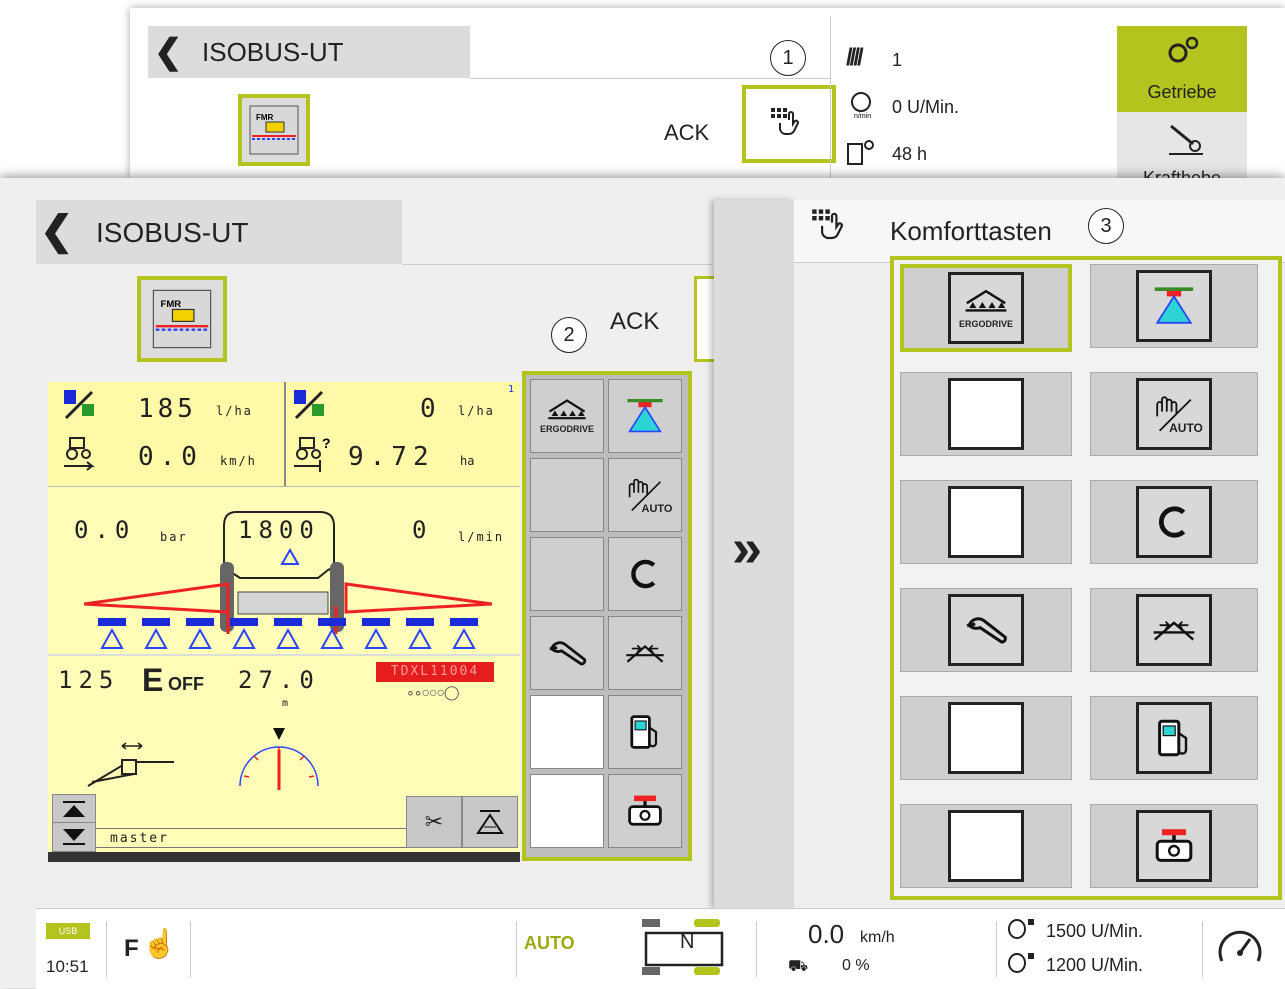 This screenshot has width=1285, height=989. I want to click on softkey-grid: ERGODRIVE AUTO, so click(607, 616).